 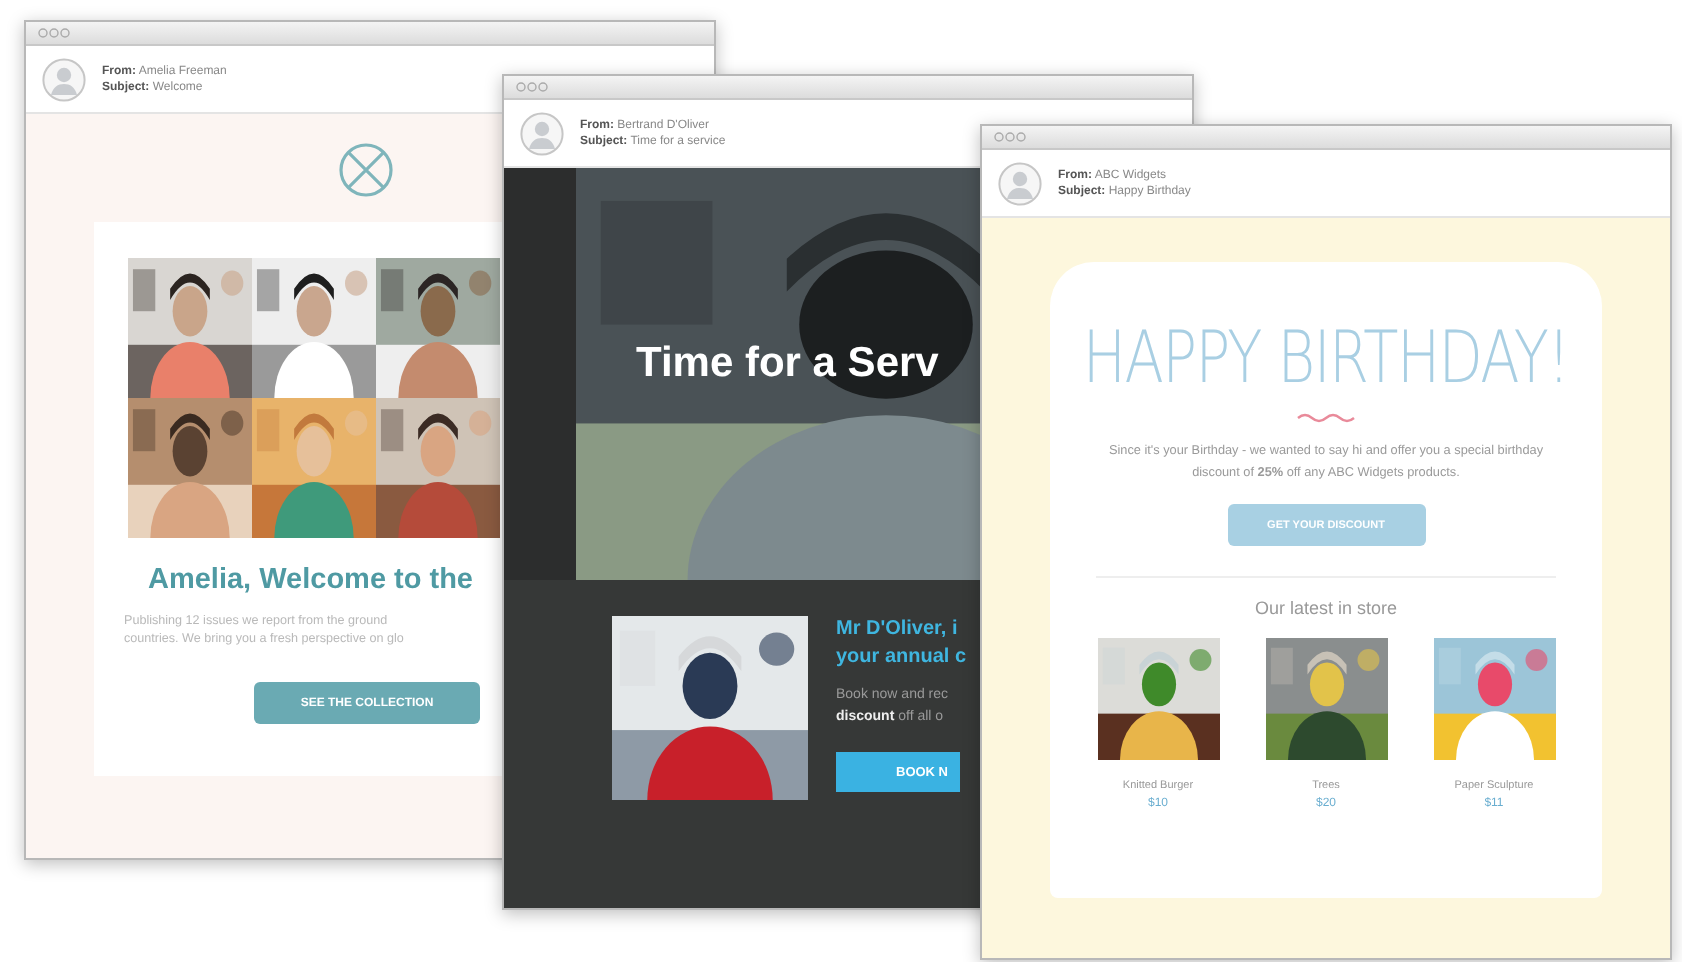 What do you see at coordinates (1326, 359) in the screenshot?
I see `birthday-heading: HAPPY BIRTHDAY!` at bounding box center [1326, 359].